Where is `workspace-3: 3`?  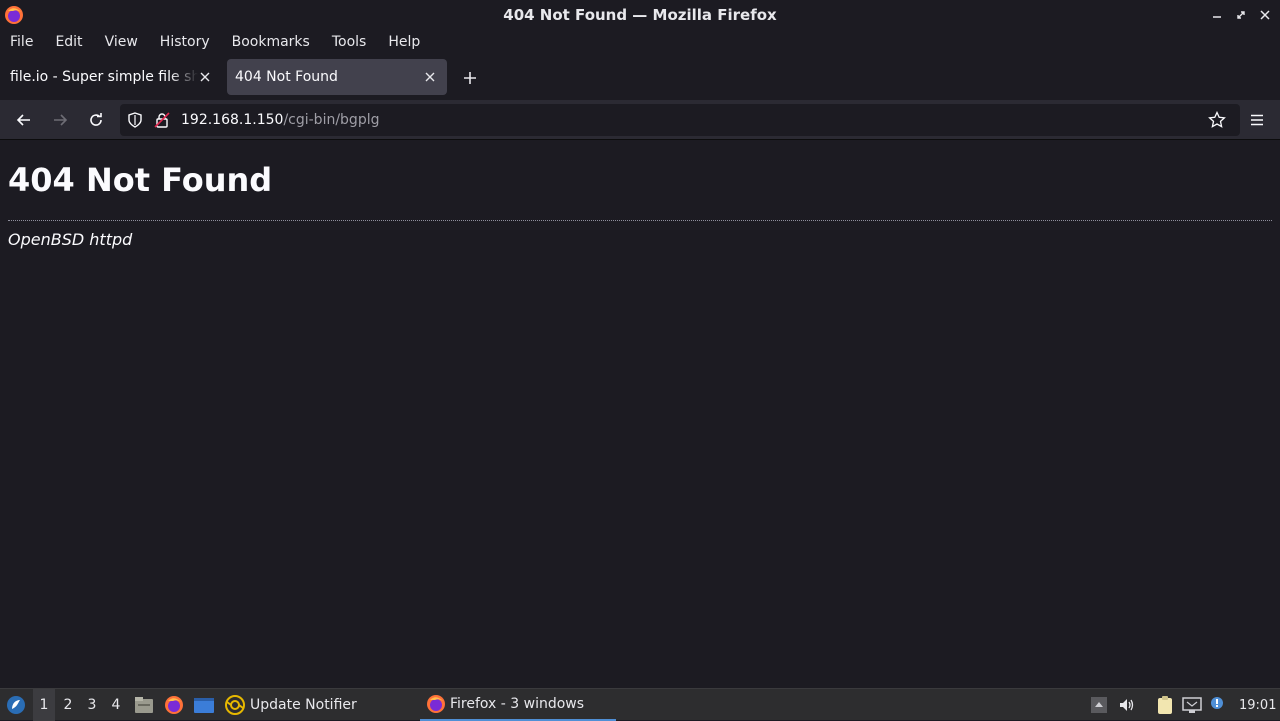 workspace-3: 3 is located at coordinates (92, 705).